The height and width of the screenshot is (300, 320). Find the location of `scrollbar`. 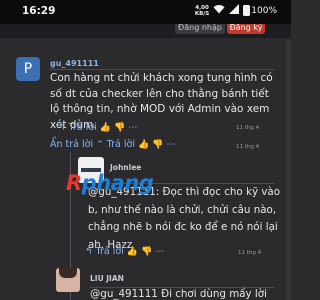

scrollbar is located at coordinates (288, 170).